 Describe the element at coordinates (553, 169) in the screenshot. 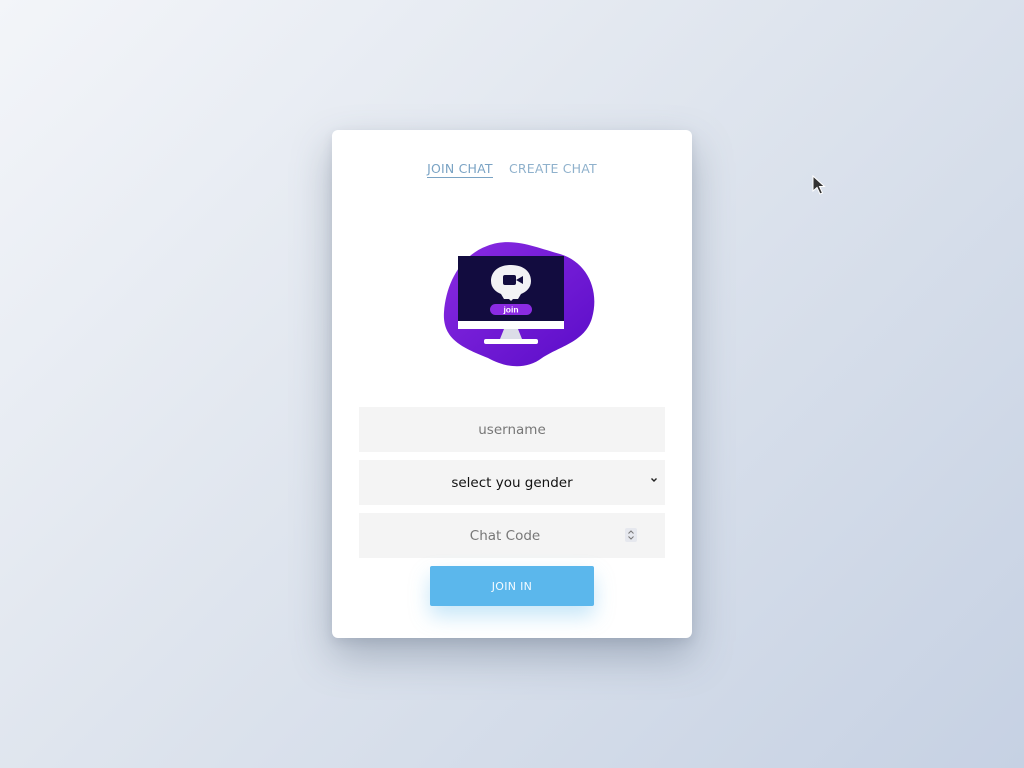

I see `tab-create-chat: CREATE CHAT` at that location.